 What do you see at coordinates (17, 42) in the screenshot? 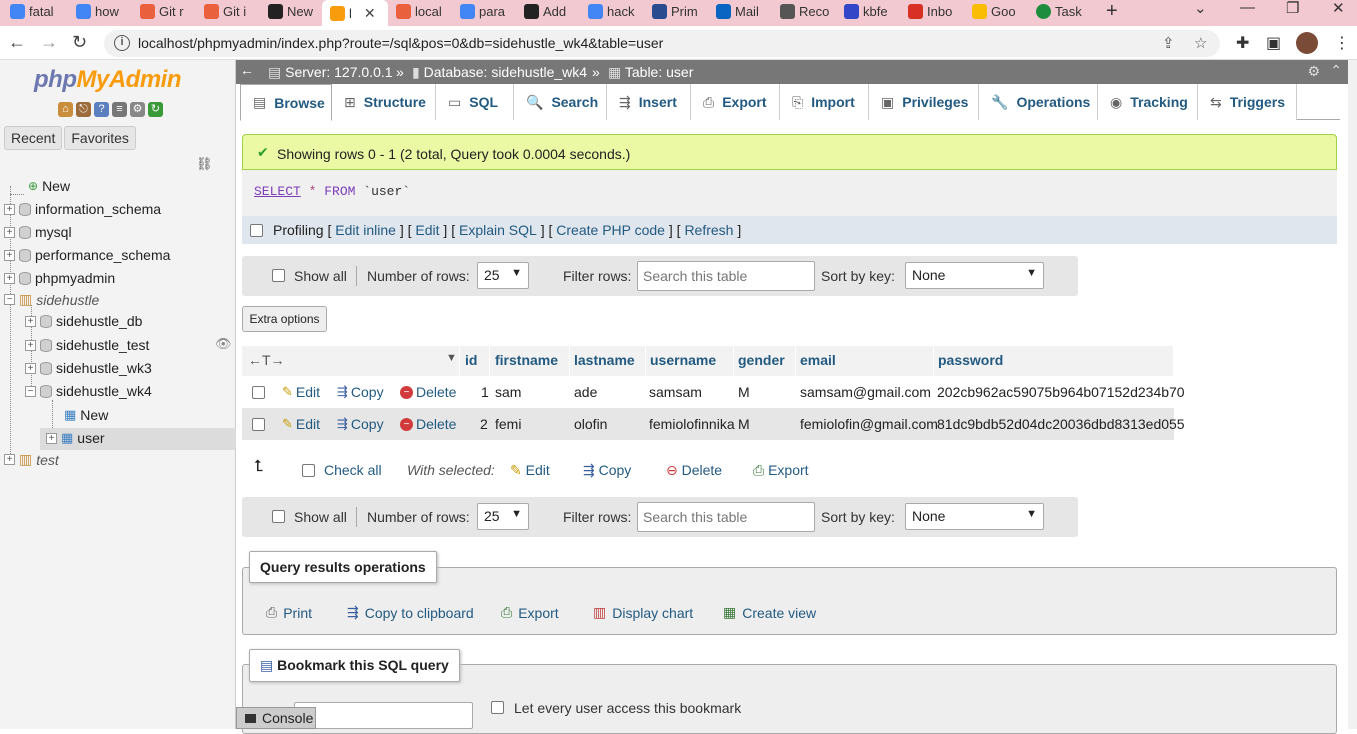
I see `back-icon: ←` at bounding box center [17, 42].